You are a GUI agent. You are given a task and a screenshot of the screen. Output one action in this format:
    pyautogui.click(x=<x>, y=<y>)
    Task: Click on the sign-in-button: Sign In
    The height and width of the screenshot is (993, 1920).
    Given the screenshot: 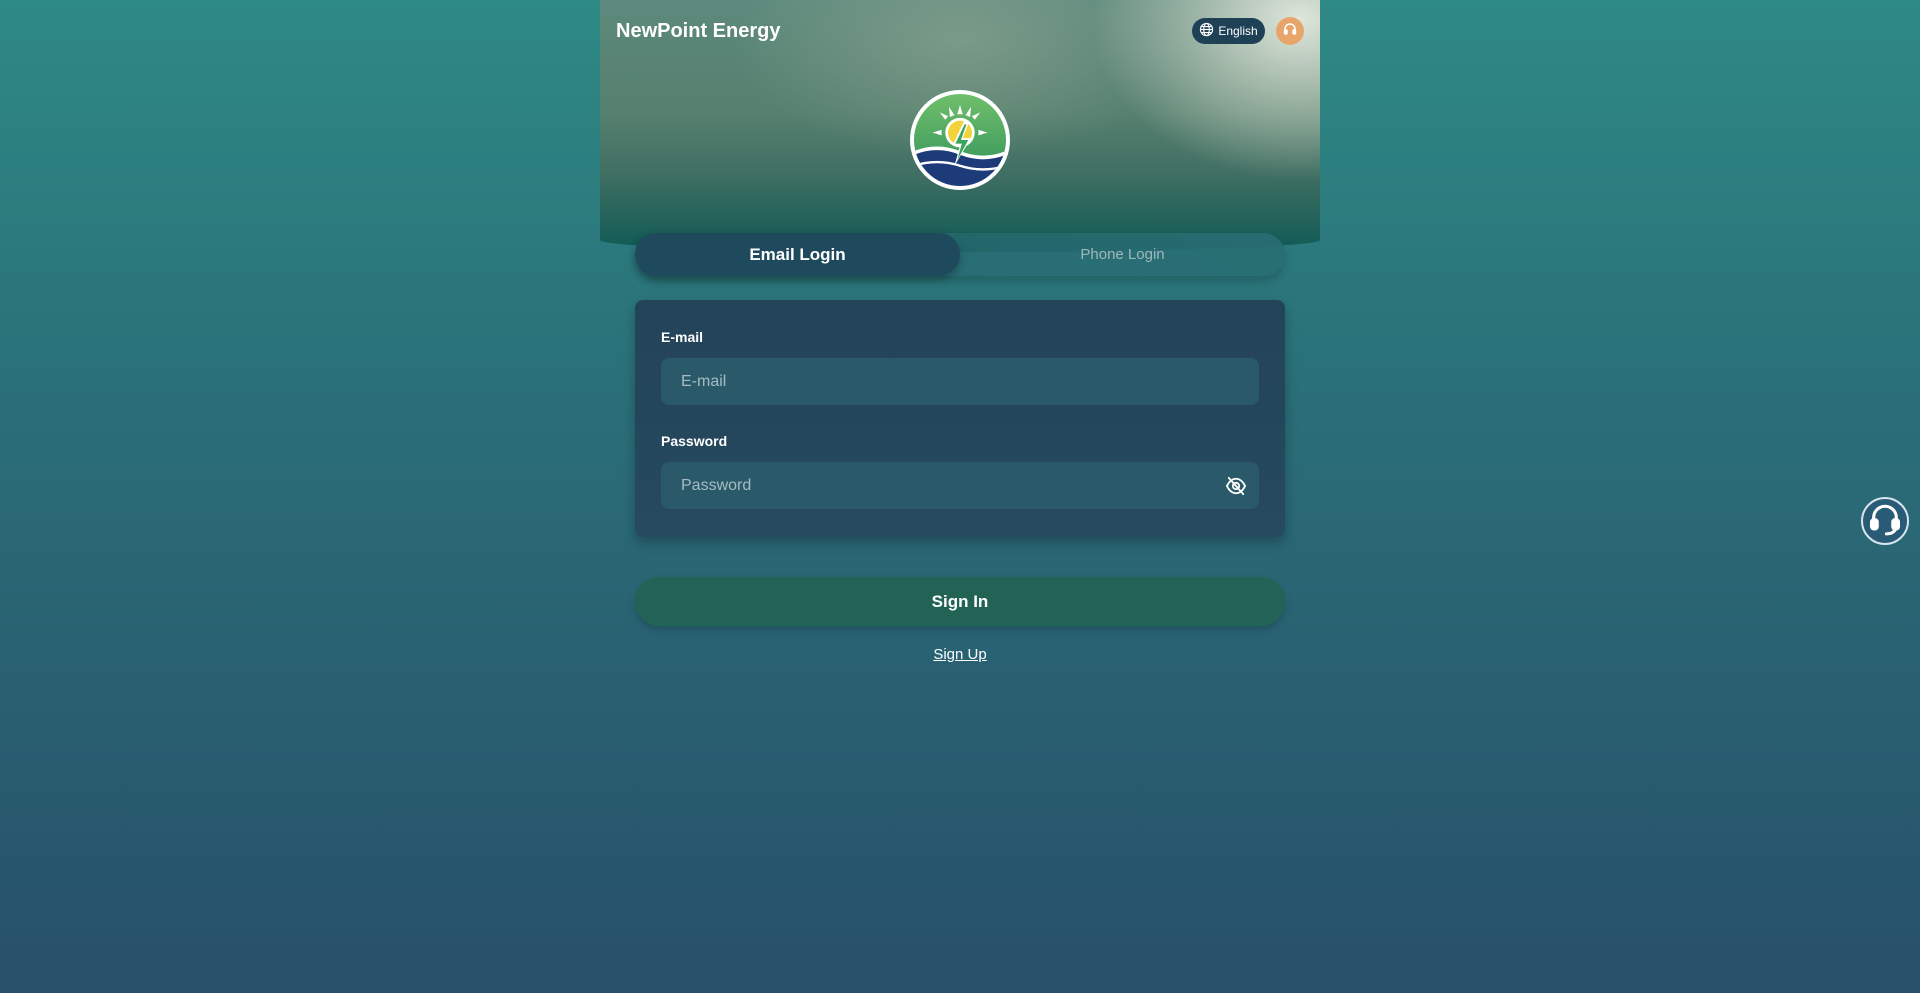 What is the action you would take?
    pyautogui.click(x=960, y=601)
    